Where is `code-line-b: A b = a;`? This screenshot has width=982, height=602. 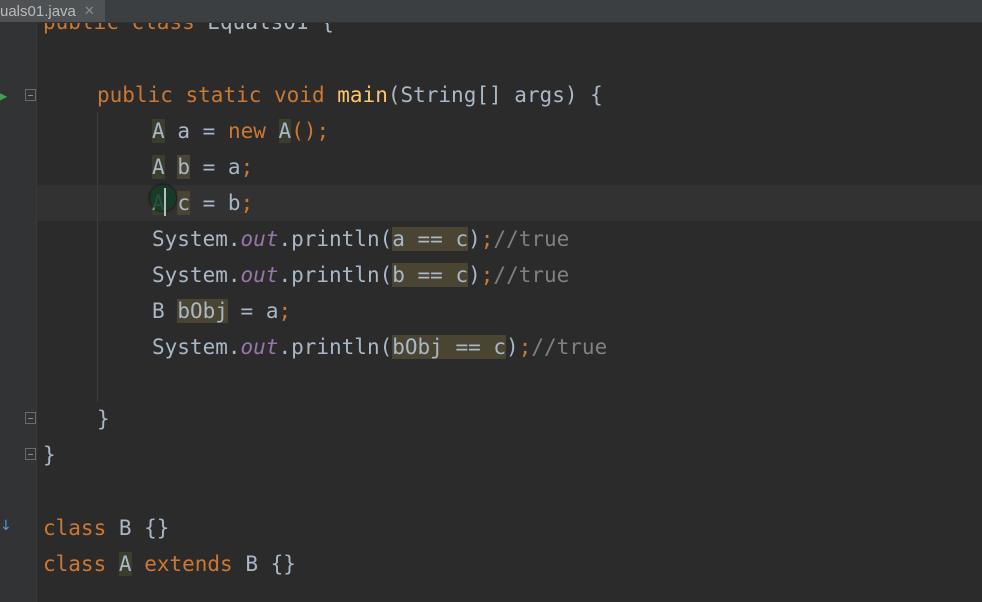
code-line-b: A b = a; is located at coordinates (202, 167).